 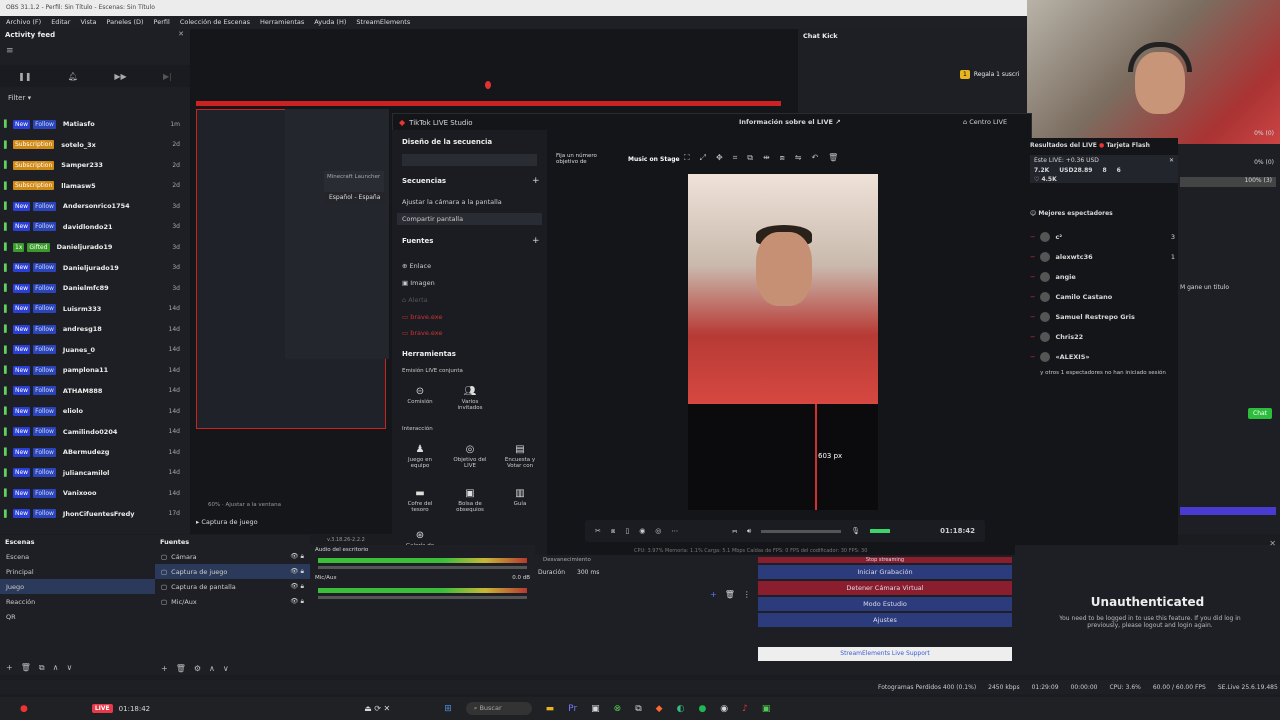 What do you see at coordinates (383, 22) in the screenshot?
I see `menu-item: StreamElements` at bounding box center [383, 22].